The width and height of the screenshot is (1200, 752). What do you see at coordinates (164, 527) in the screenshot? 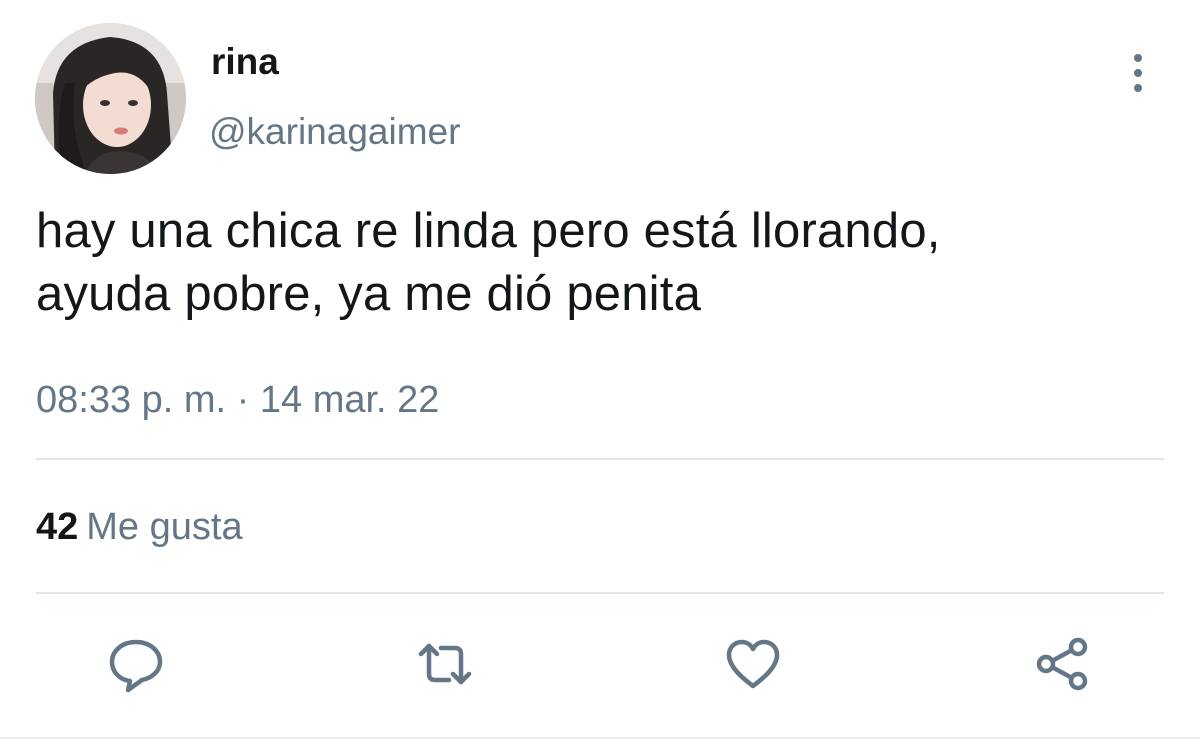
I see `likes-label: Me gusta` at bounding box center [164, 527].